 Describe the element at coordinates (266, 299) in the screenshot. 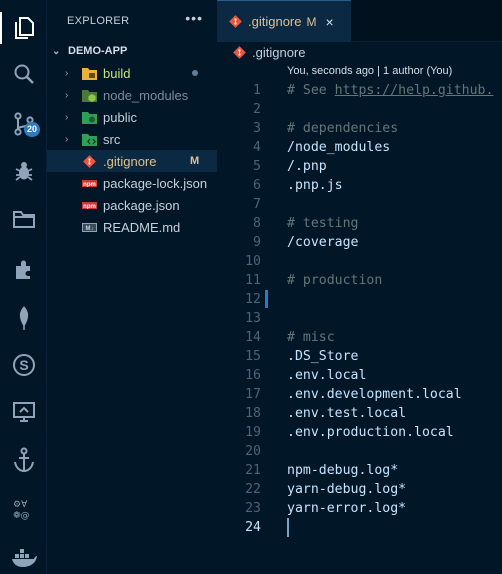

I see `change-gutter-marker` at that location.